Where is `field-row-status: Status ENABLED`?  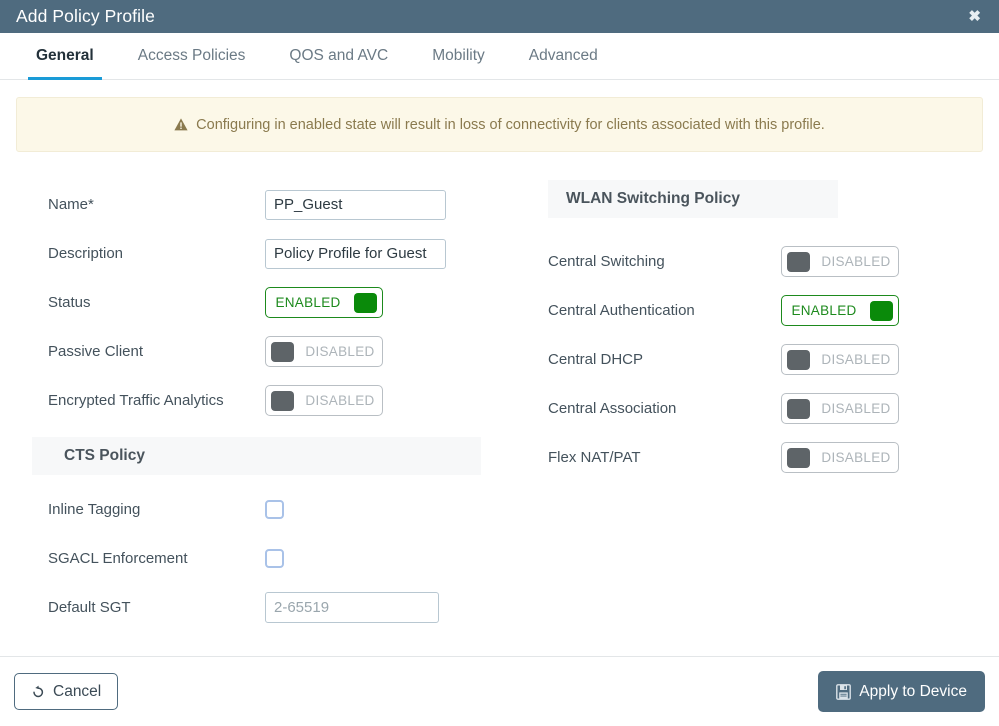 field-row-status: Status ENABLED is located at coordinates (274, 302).